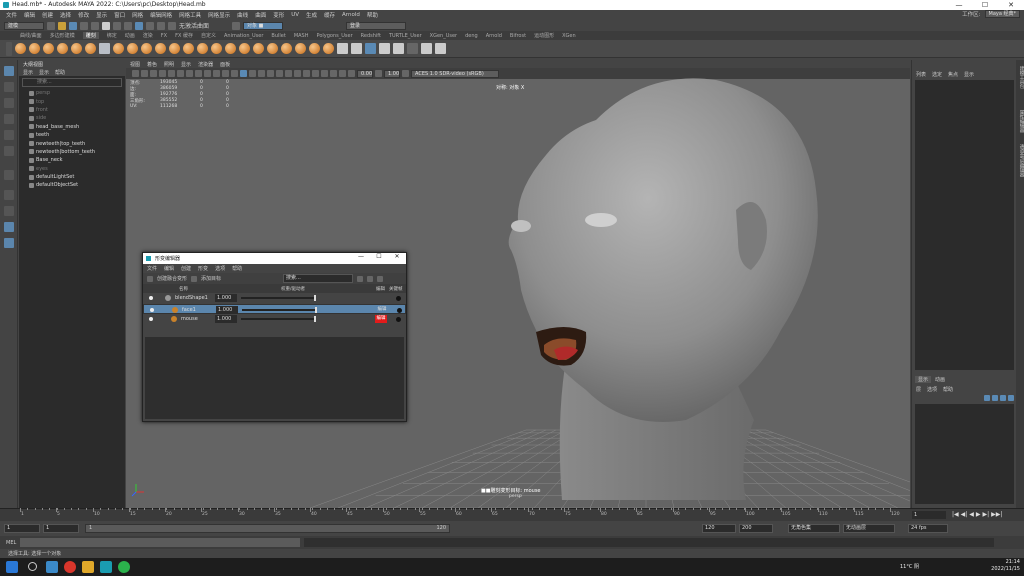  What do you see at coordinates (226, 319) in the screenshot?
I see `weight-field: 1.000` at bounding box center [226, 319].